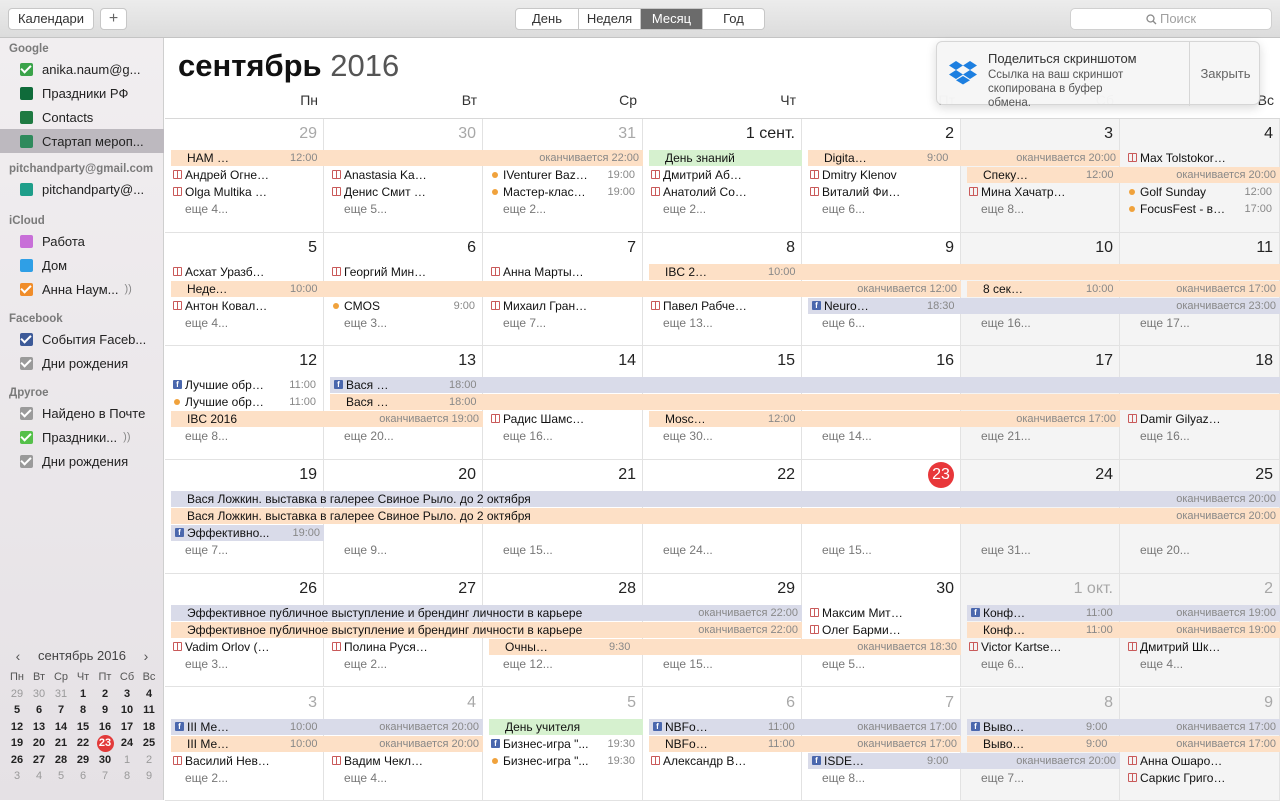 The height and width of the screenshot is (801, 1280). Describe the element at coordinates (244, 385) in the screenshot. I see `calendar-event: fЛучшие образ...11:00` at that location.